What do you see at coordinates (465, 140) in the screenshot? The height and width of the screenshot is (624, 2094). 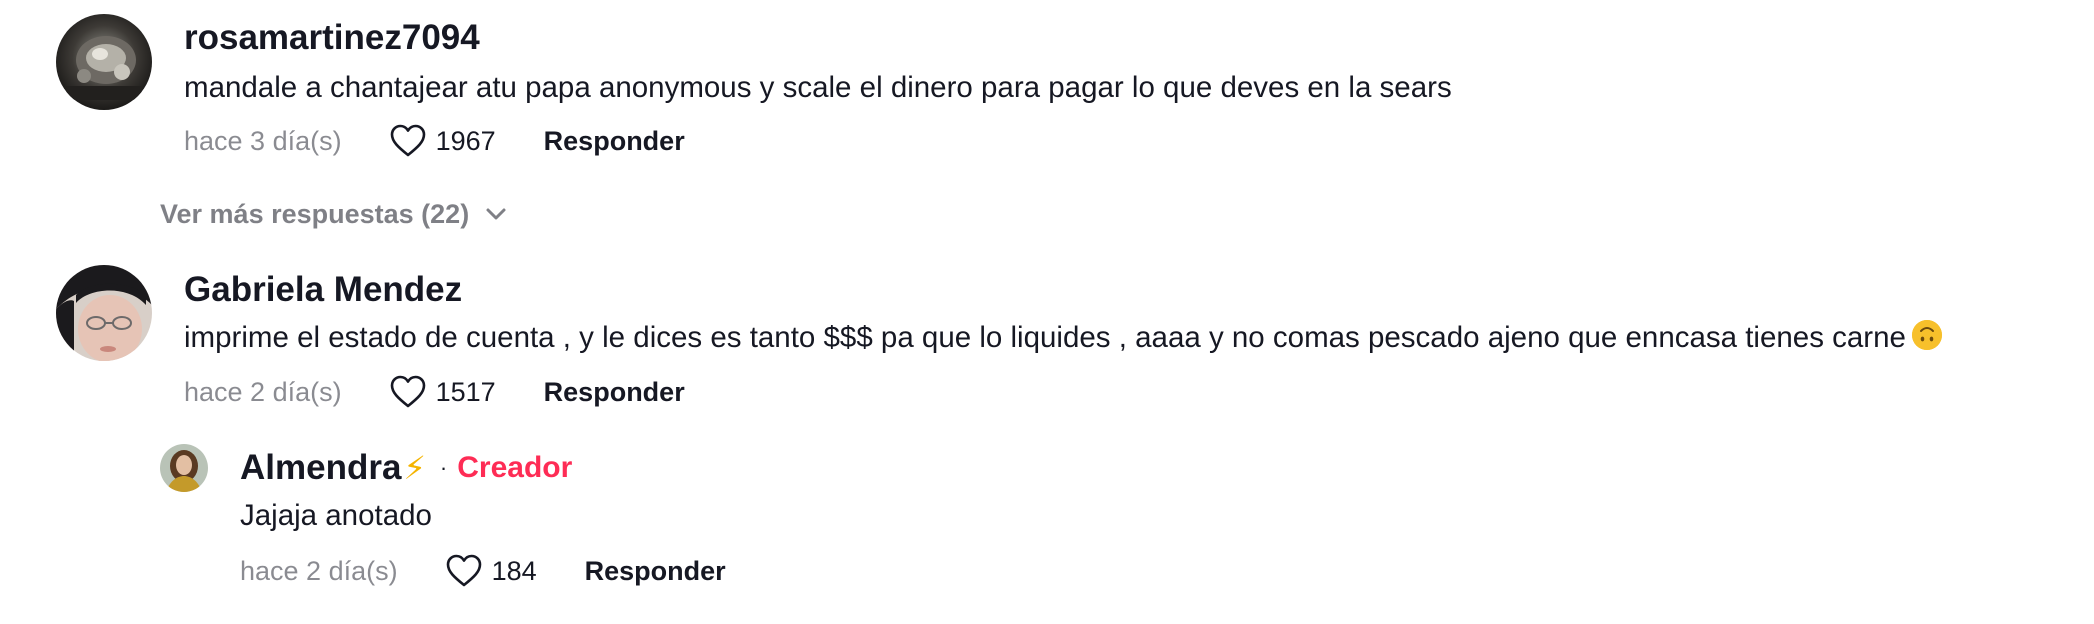 I see `like-count: 1967` at bounding box center [465, 140].